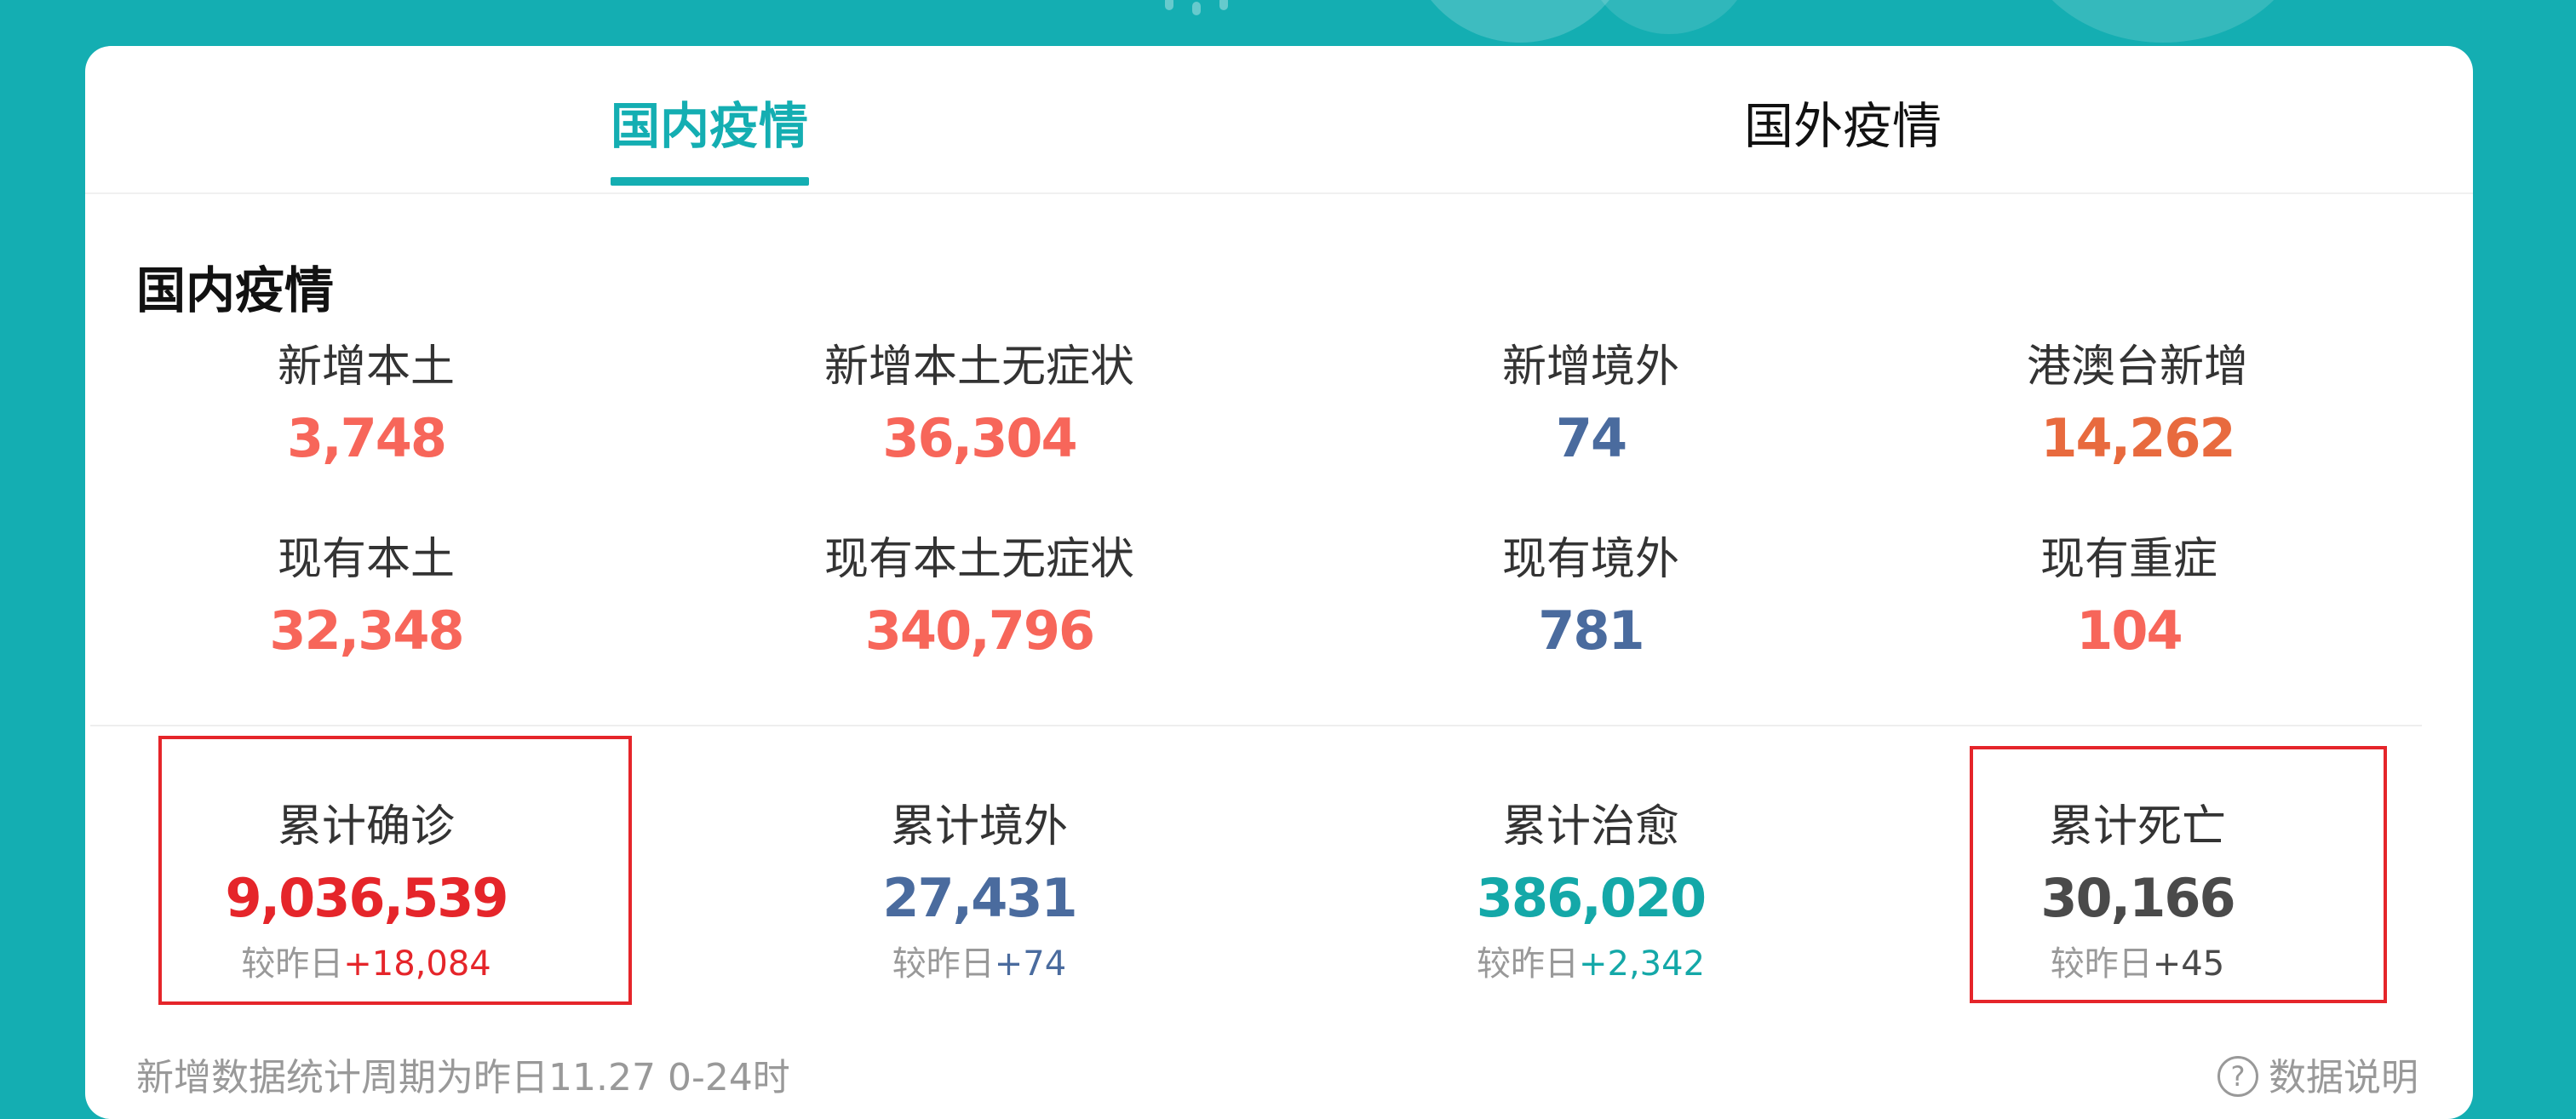  Describe the element at coordinates (1591, 631) in the screenshot. I see `stat-value: 781` at that location.